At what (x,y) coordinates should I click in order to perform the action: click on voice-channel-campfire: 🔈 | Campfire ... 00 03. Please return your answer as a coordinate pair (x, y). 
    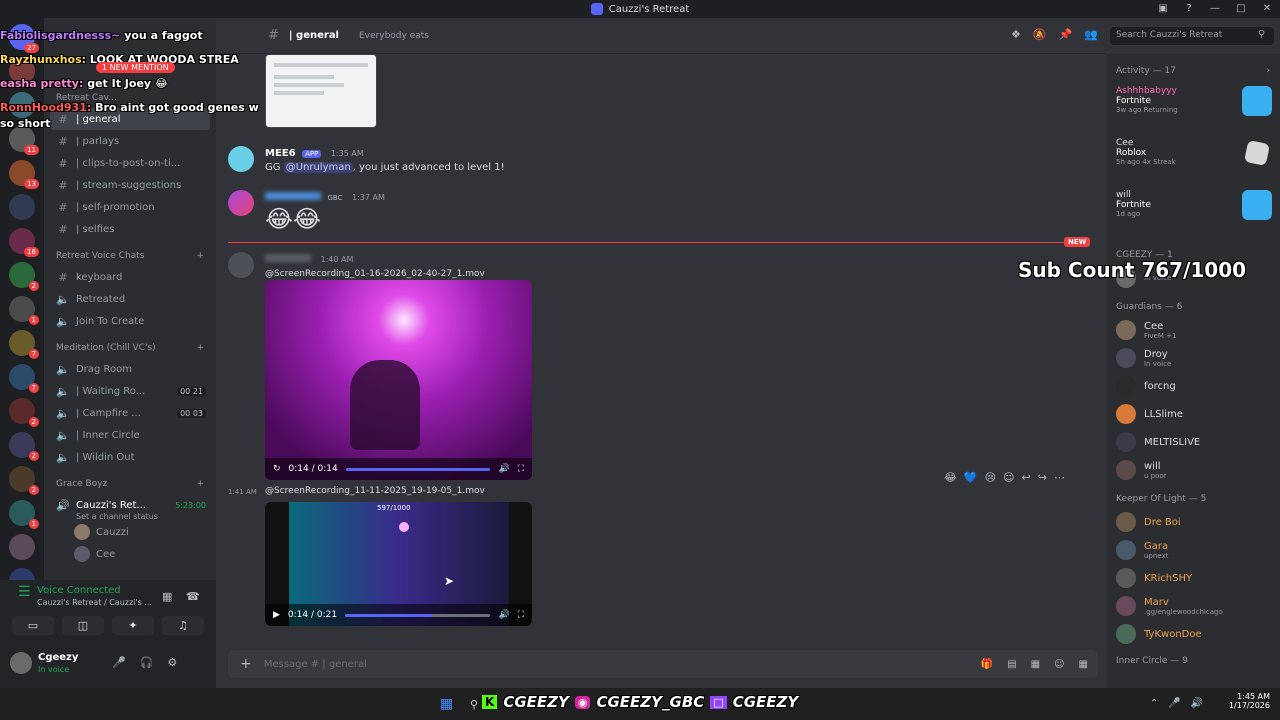
    Looking at the image, I should click on (130, 413).